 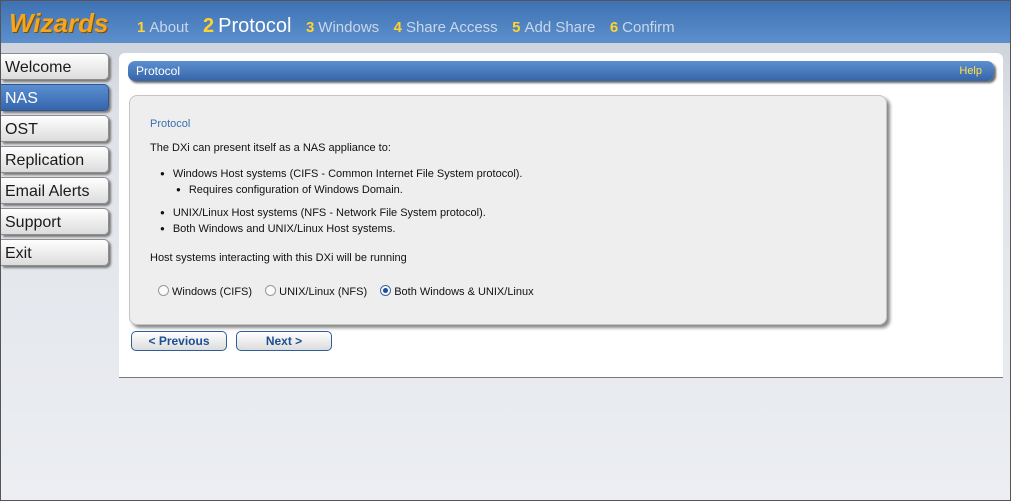 I want to click on page-title: Protocol, so click(x=158, y=71).